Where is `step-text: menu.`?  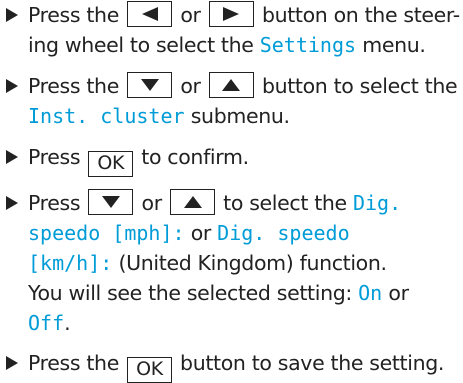
step-text: menu. is located at coordinates (394, 45).